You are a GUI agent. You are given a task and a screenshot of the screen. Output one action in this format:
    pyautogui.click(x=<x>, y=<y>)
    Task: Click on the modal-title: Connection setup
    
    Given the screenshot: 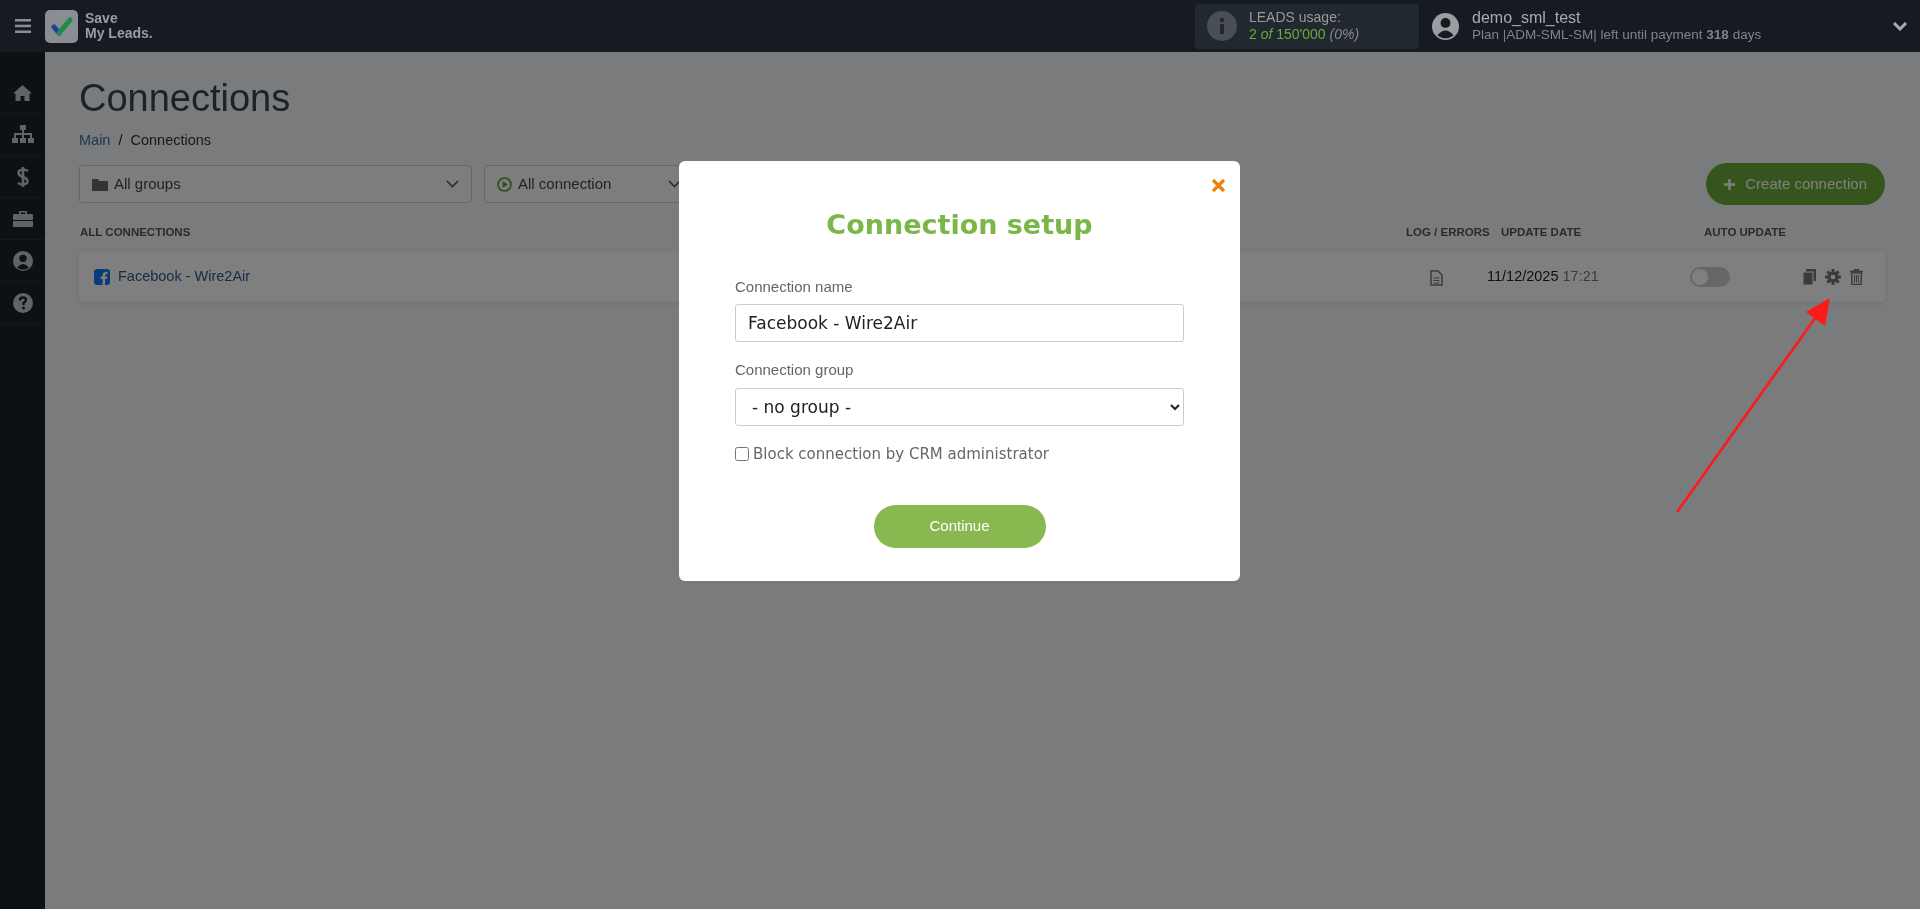 What is the action you would take?
    pyautogui.click(x=959, y=225)
    